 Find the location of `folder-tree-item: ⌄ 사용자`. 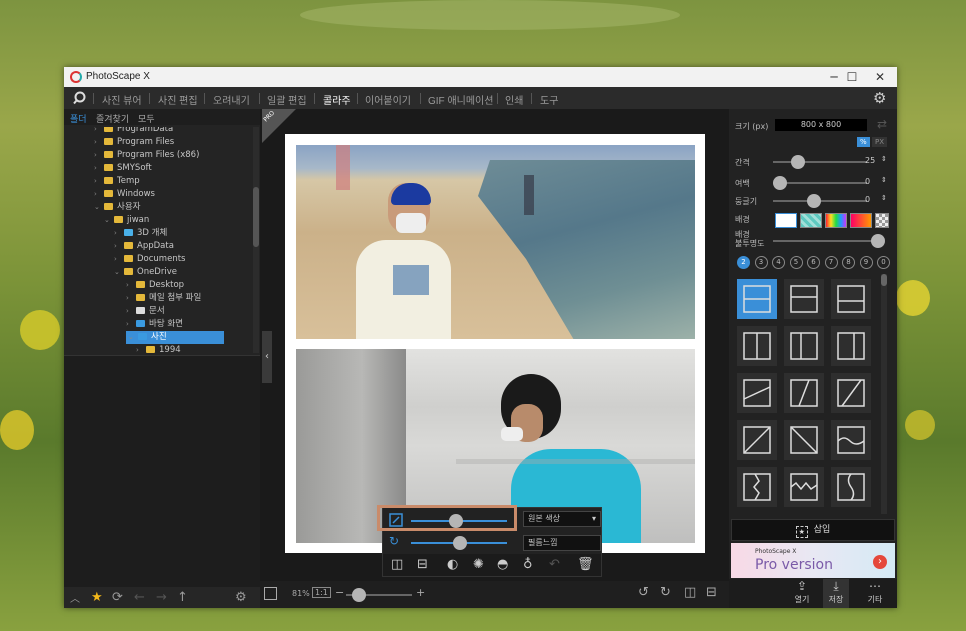

folder-tree-item: ⌄ 사용자 is located at coordinates (117, 207).